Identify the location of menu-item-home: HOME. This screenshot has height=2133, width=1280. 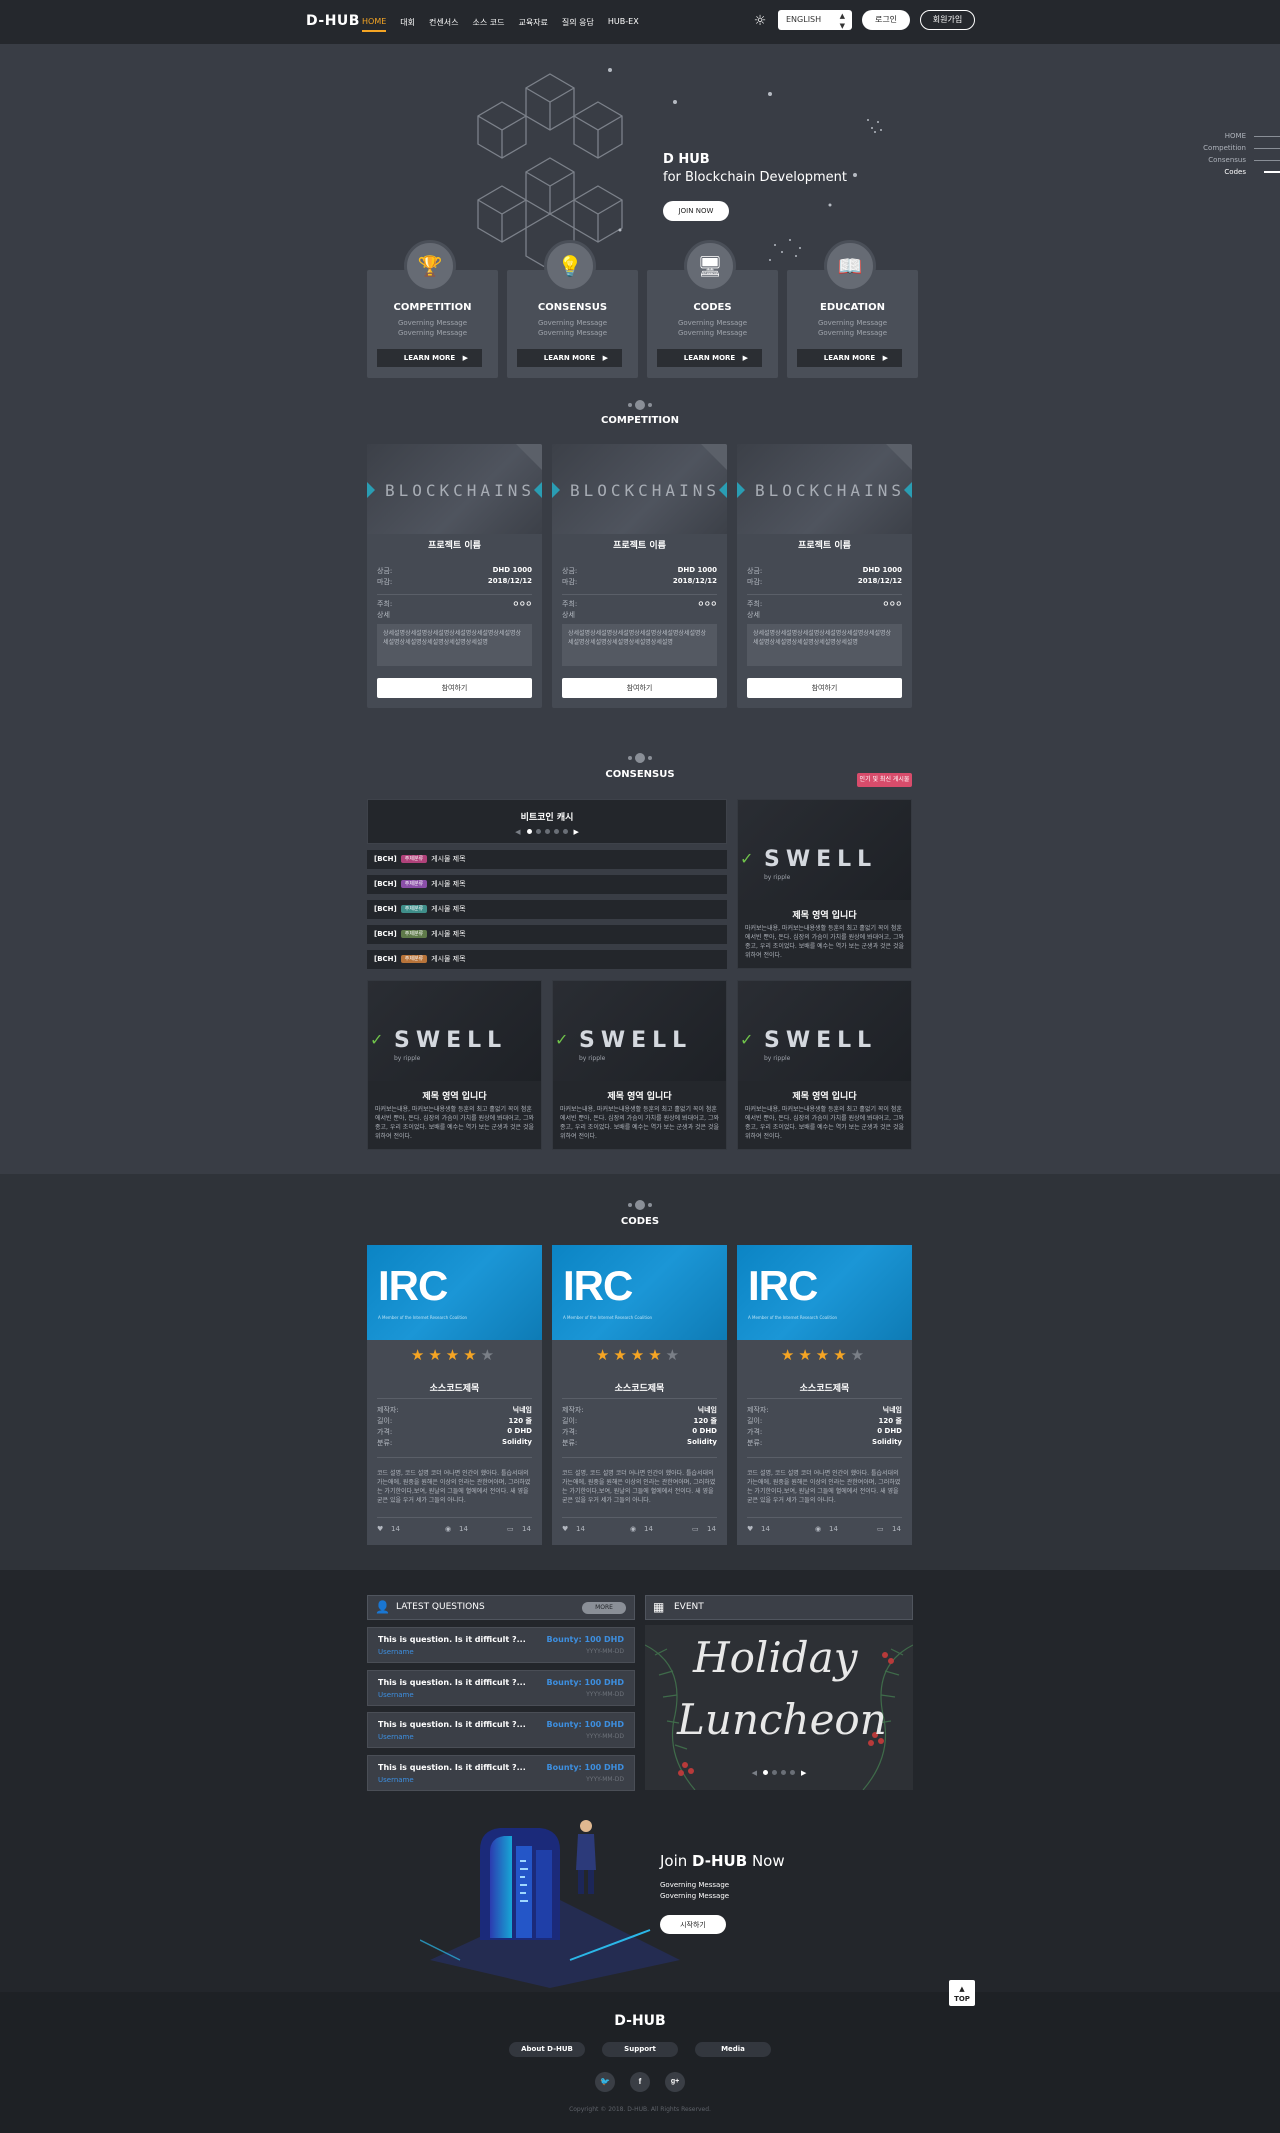
(374, 24).